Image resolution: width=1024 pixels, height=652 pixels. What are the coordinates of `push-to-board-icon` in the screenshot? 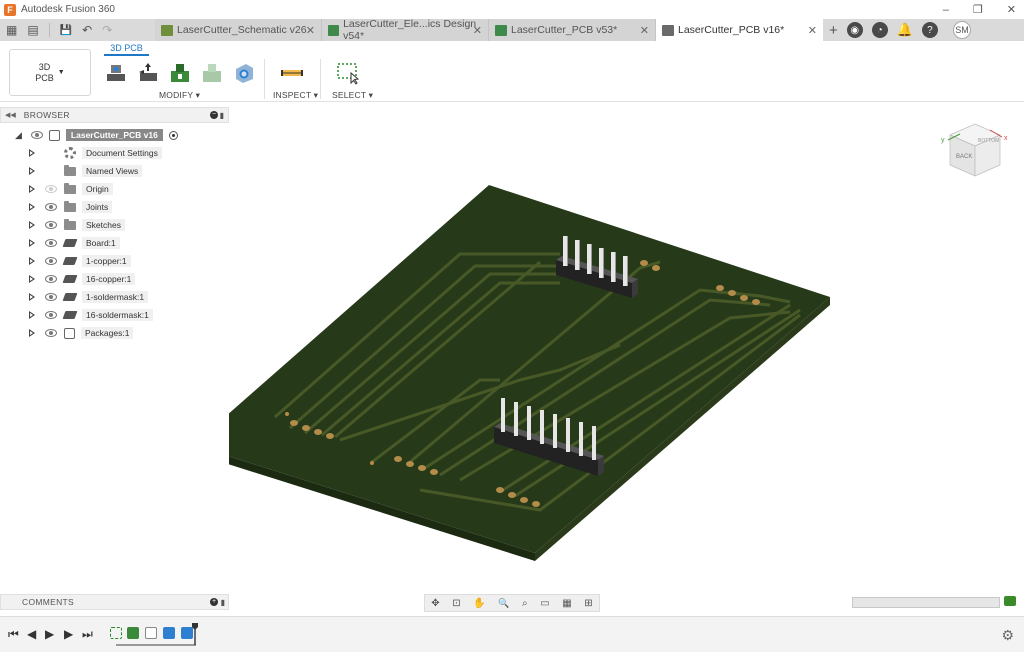 It's located at (116, 73).